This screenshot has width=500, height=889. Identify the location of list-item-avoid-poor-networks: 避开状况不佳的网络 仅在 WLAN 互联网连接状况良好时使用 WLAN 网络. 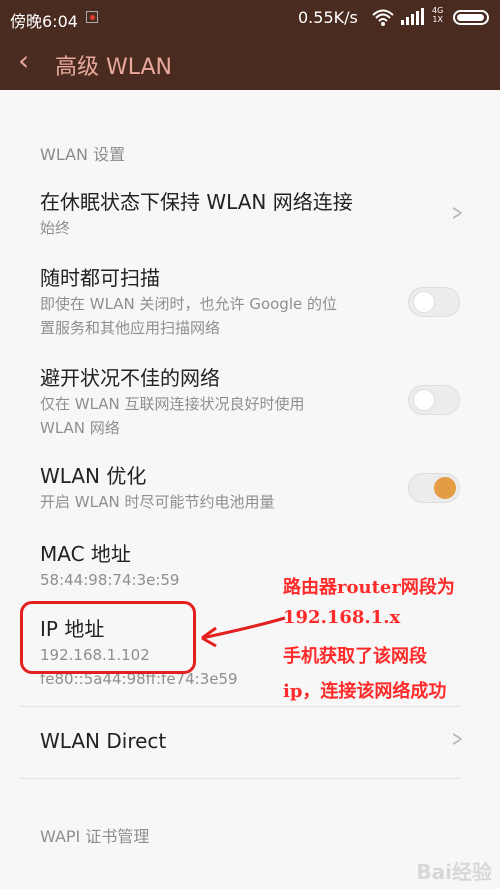
(250, 402).